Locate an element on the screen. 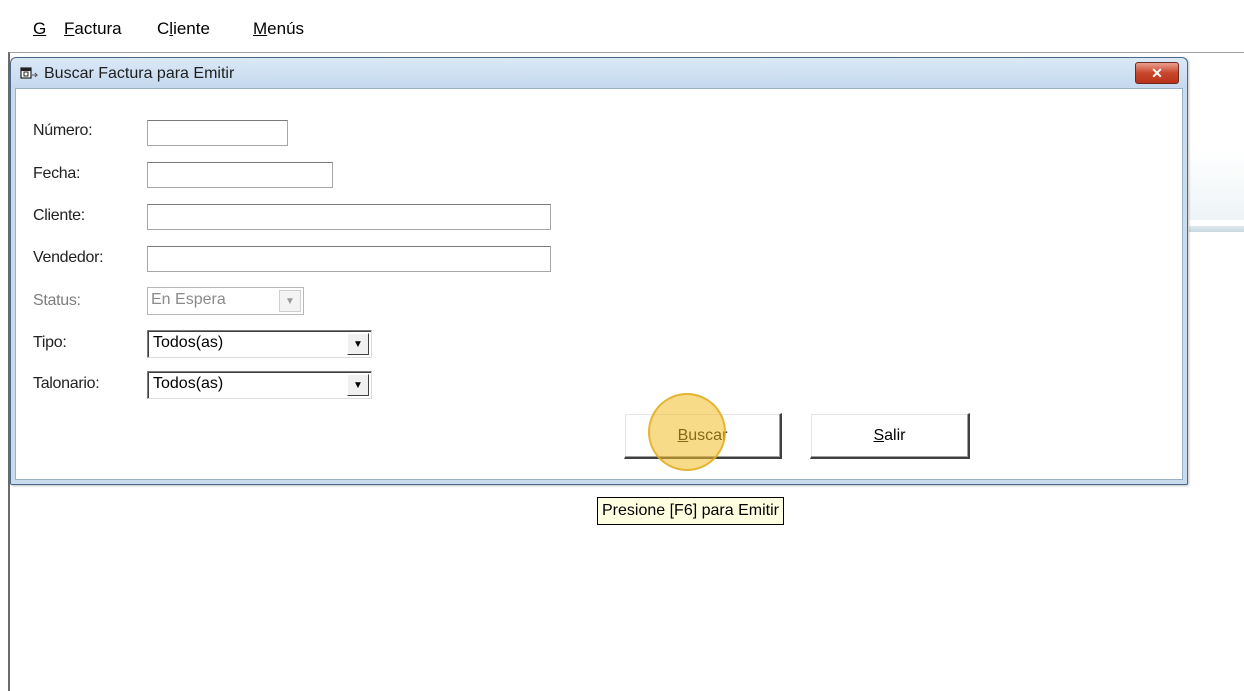 This screenshot has width=1244, height=691. vendedor-input is located at coordinates (349, 259).